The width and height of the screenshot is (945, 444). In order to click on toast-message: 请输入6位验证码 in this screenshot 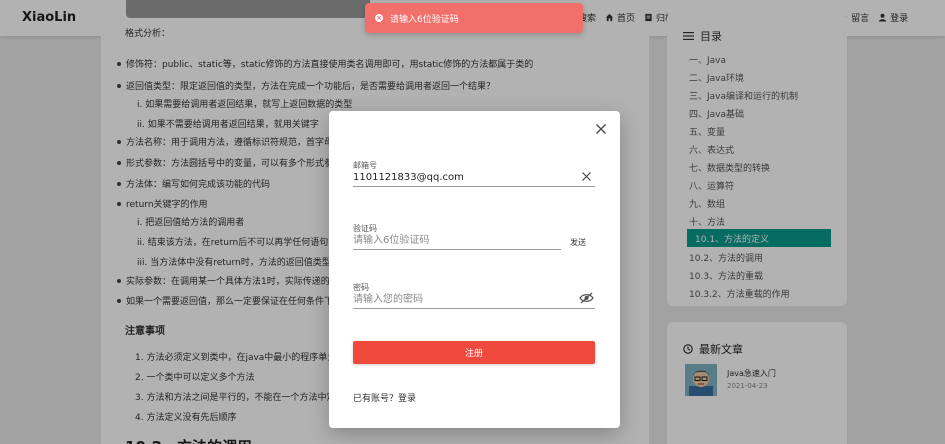, I will do `click(424, 19)`.